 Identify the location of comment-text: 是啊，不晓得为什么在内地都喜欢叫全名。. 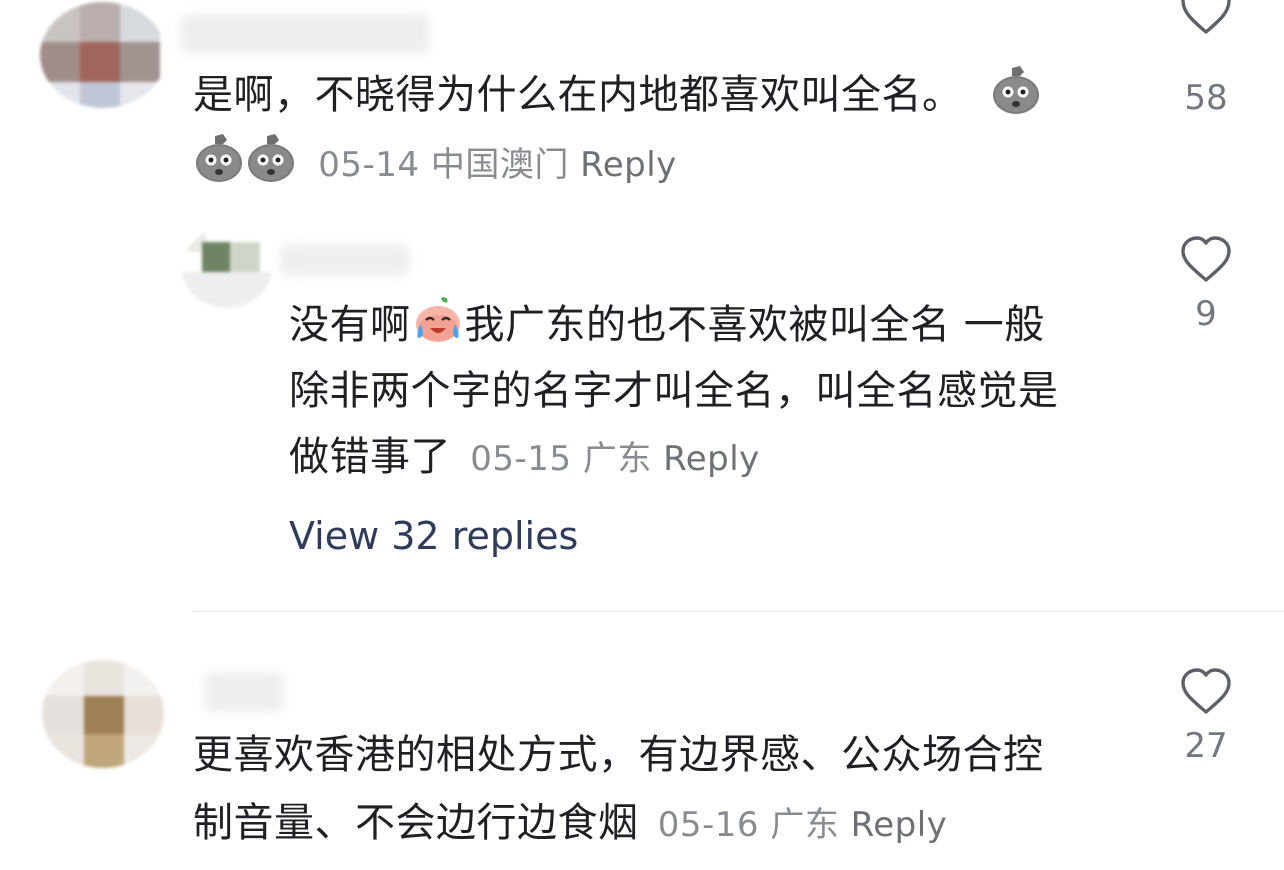
(617, 99).